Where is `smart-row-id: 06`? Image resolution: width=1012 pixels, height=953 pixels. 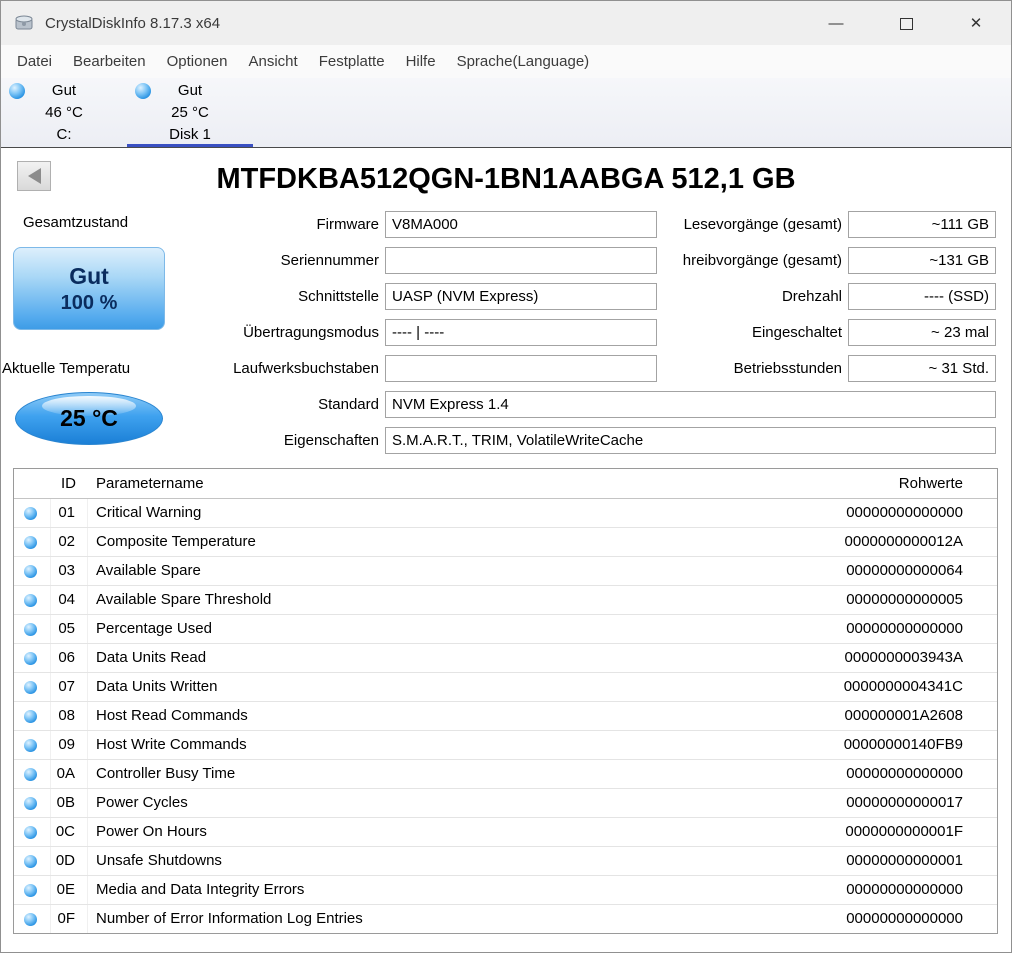
smart-row-id: 06 is located at coordinates (69, 658).